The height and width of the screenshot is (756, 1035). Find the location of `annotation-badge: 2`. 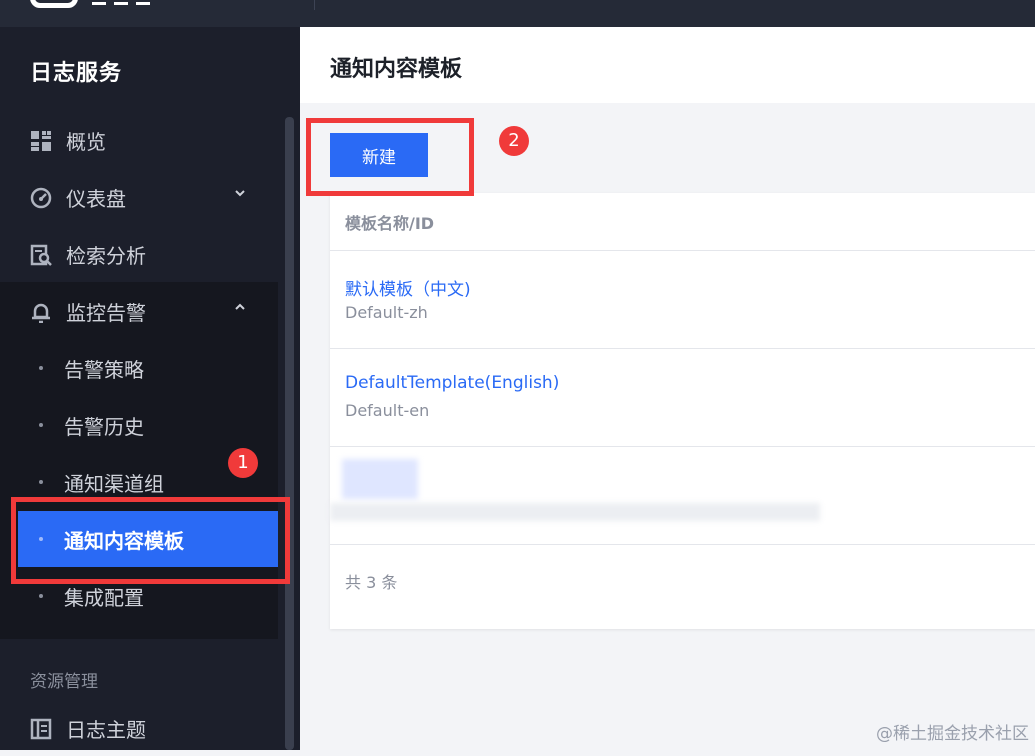

annotation-badge: 2 is located at coordinates (514, 141).